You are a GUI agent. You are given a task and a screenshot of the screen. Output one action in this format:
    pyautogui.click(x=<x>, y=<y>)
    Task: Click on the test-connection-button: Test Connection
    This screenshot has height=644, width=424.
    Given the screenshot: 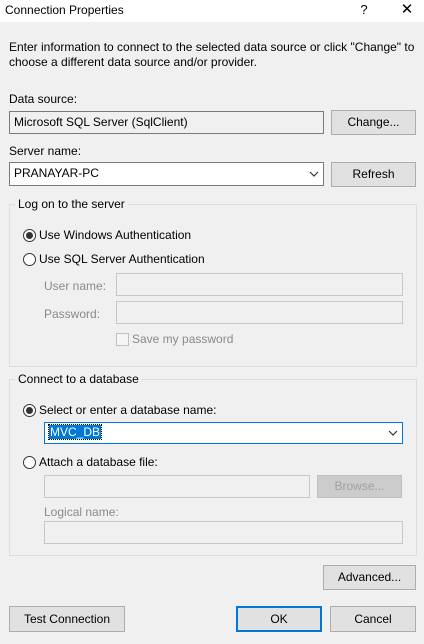 What is the action you would take?
    pyautogui.click(x=67, y=619)
    